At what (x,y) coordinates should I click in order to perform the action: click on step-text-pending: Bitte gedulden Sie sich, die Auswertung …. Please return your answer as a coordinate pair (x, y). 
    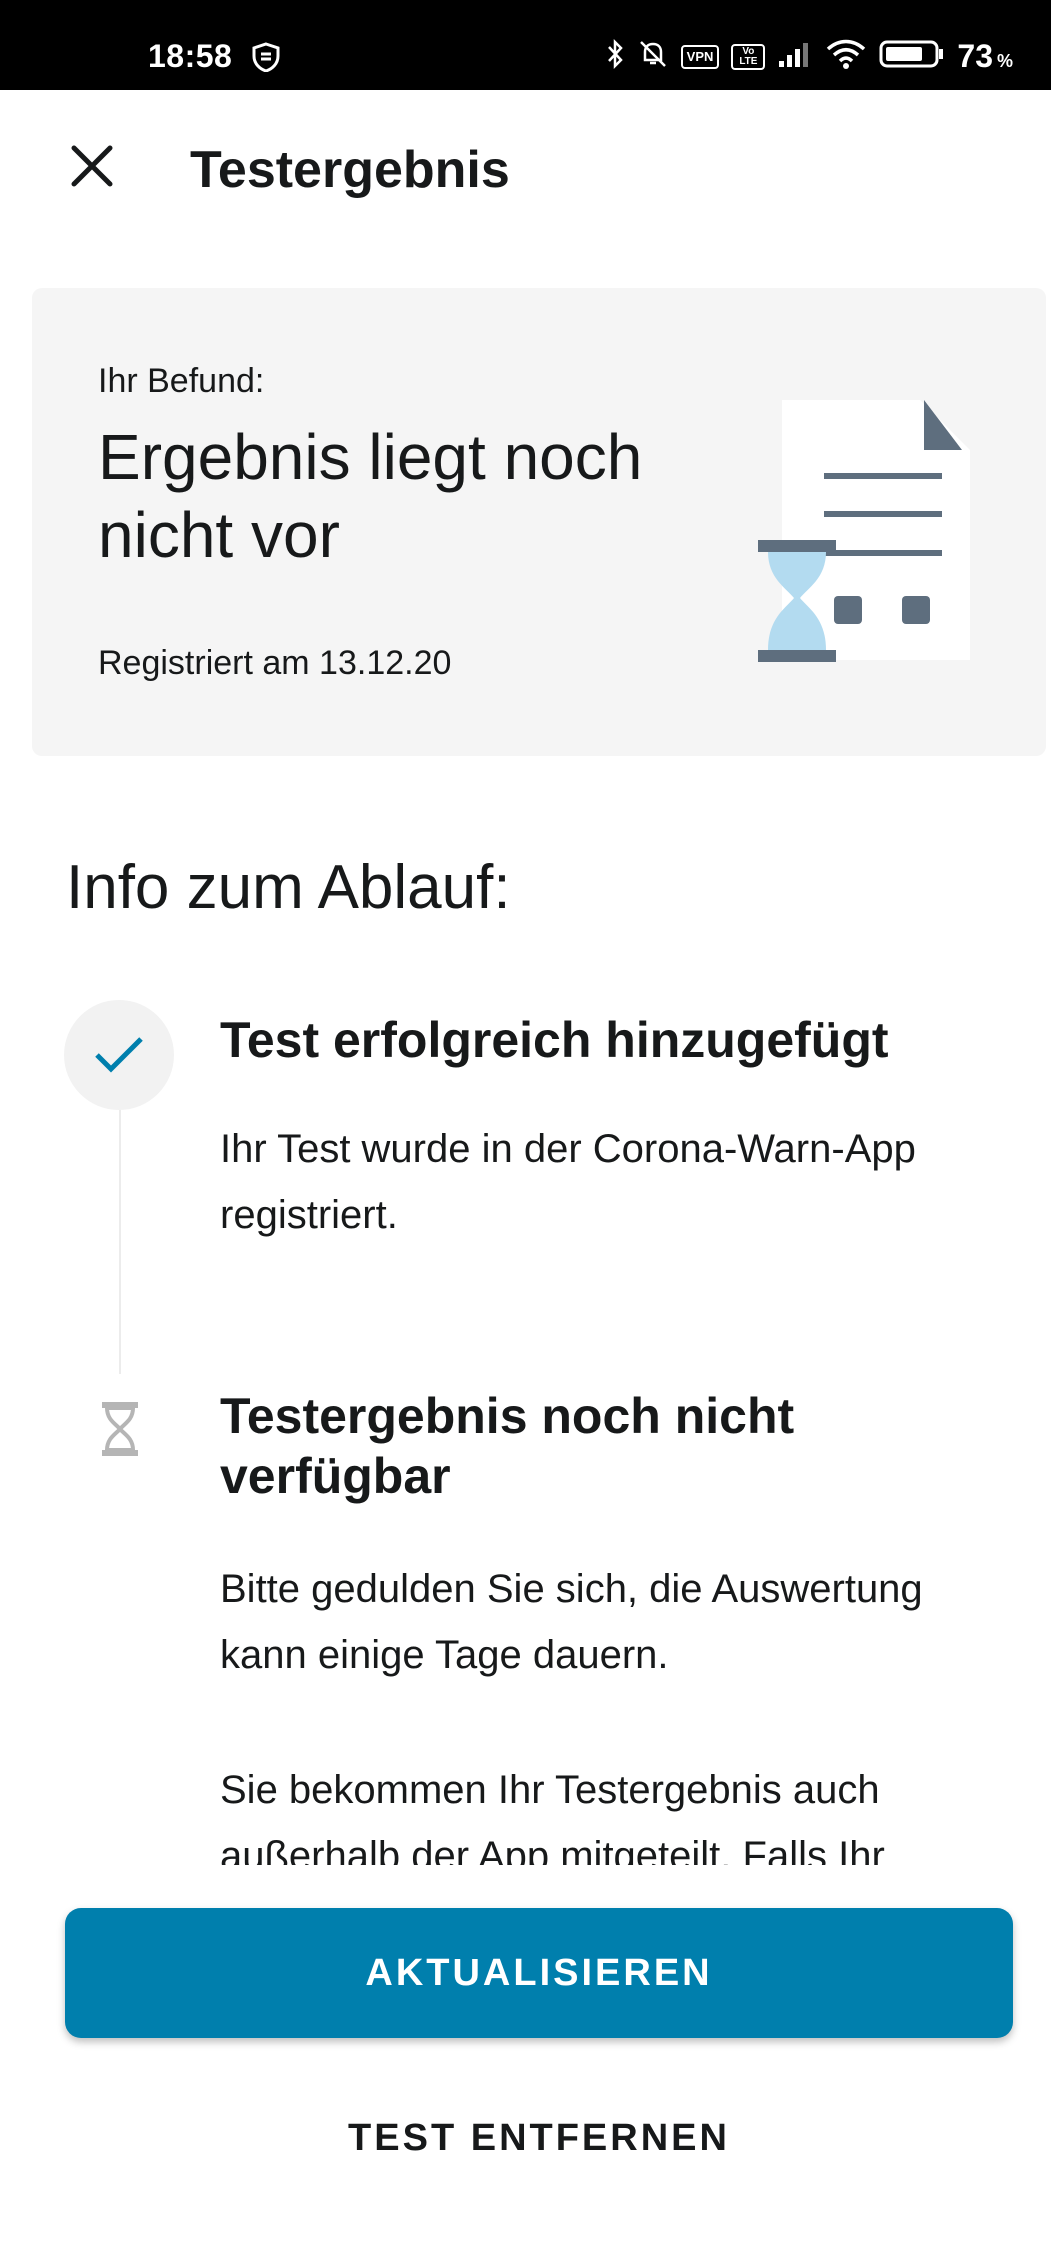
    Looking at the image, I should click on (571, 1622).